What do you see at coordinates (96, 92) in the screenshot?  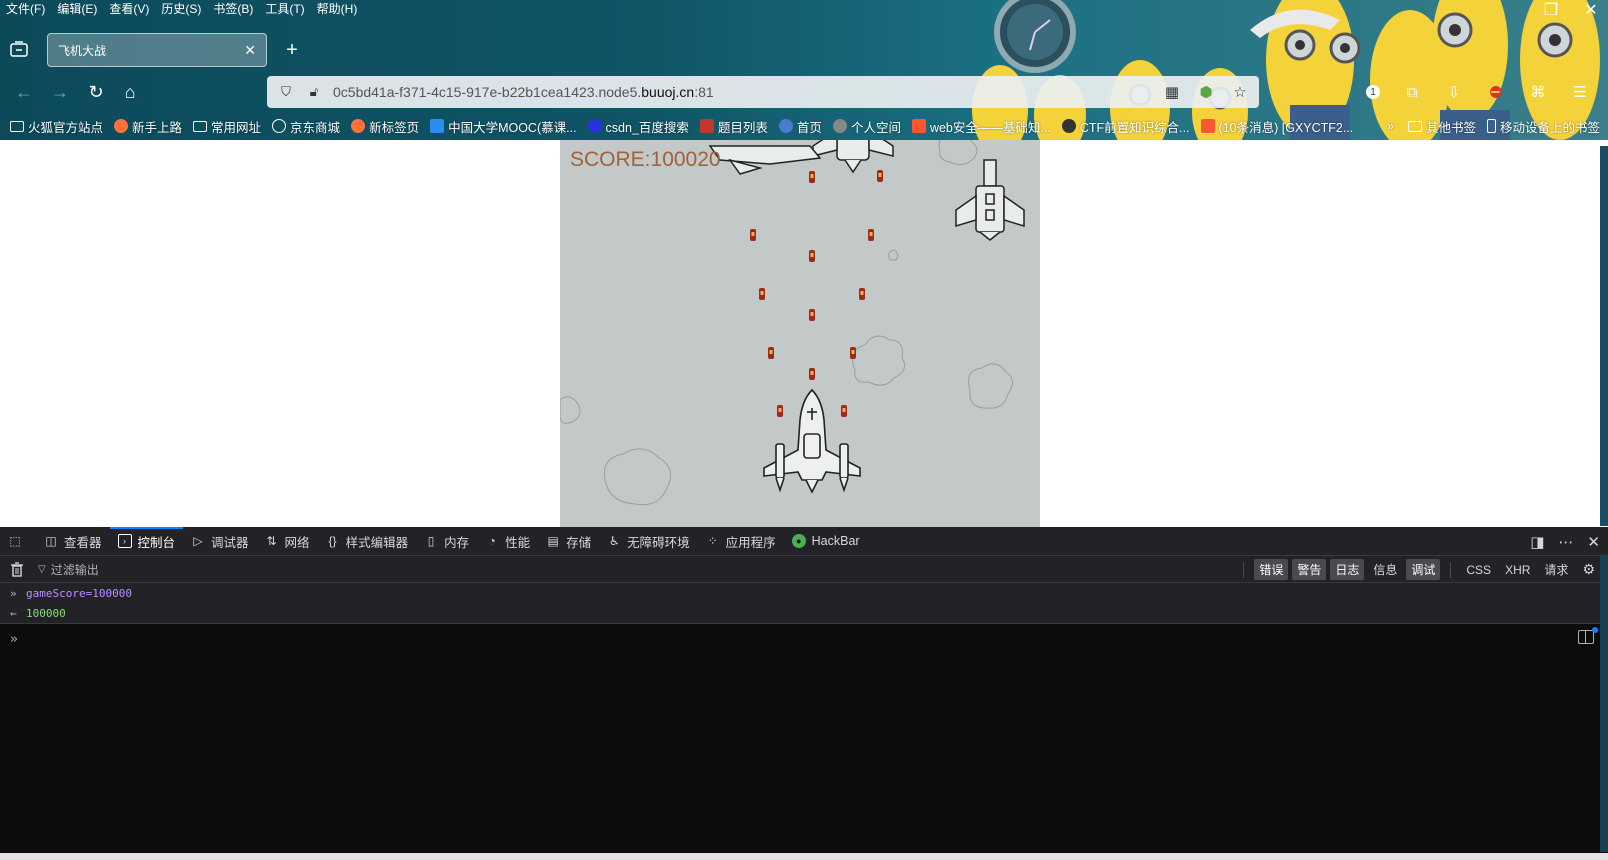 I see `reload-icon: ↻` at bounding box center [96, 92].